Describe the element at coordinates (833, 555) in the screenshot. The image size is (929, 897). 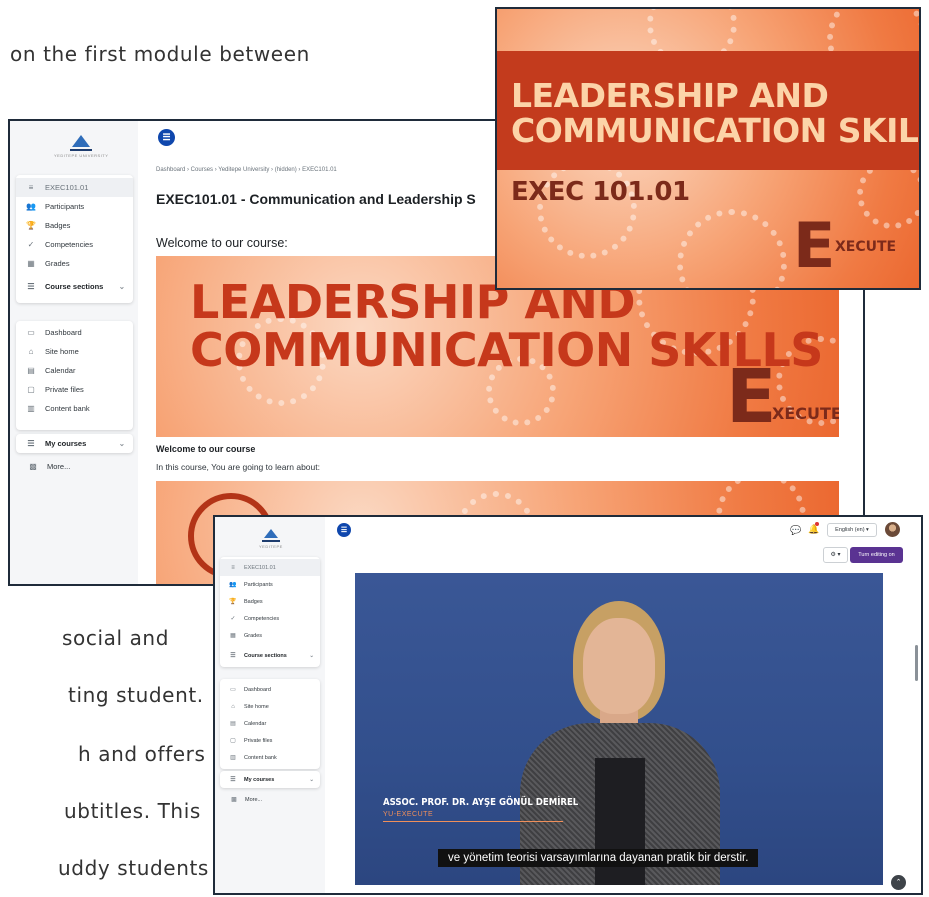
I see `gear-icon: ⚙` at that location.